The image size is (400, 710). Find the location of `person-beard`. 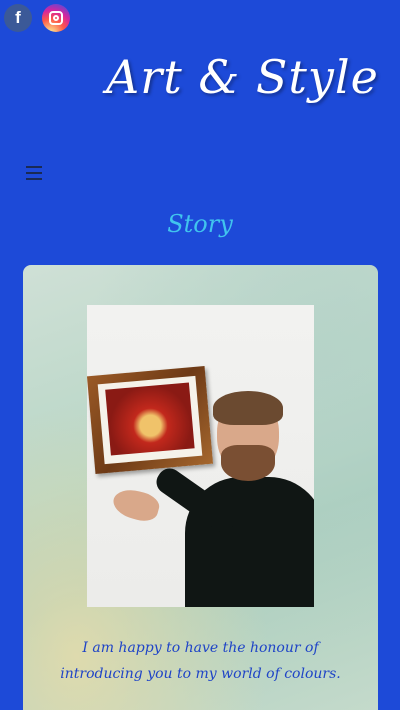

person-beard is located at coordinates (248, 463).